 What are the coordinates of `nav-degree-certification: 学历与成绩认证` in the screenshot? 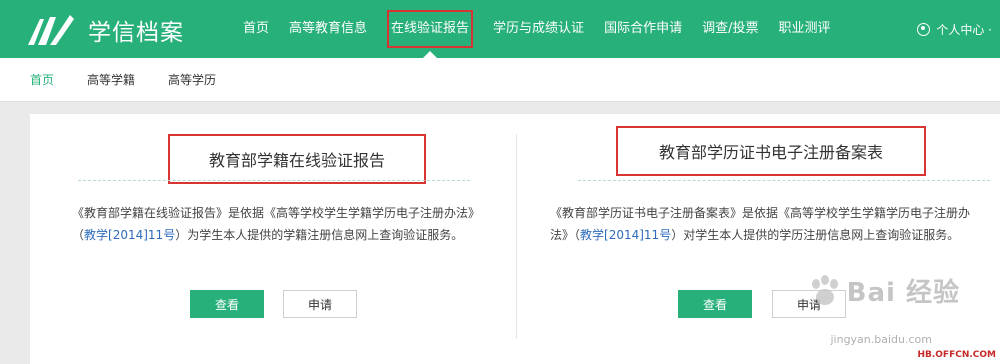 It's located at (538, 29).